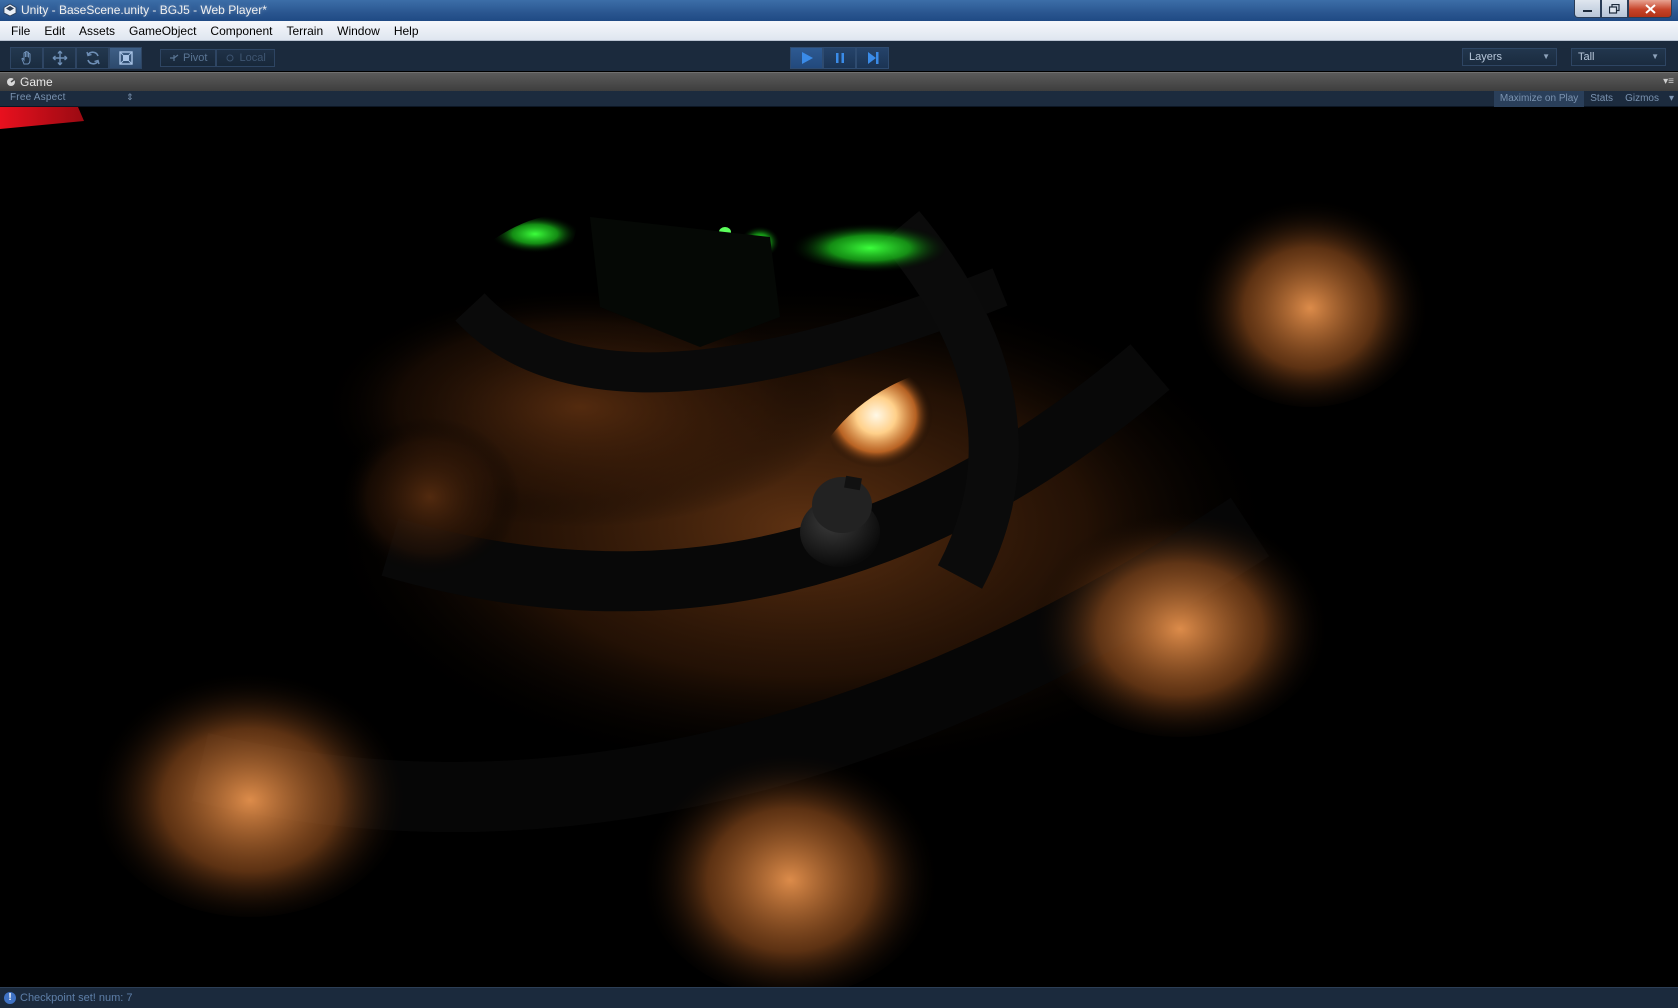 This screenshot has height=1008, width=1678. What do you see at coordinates (1601, 99) in the screenshot?
I see `stats-toggle: Stats` at bounding box center [1601, 99].